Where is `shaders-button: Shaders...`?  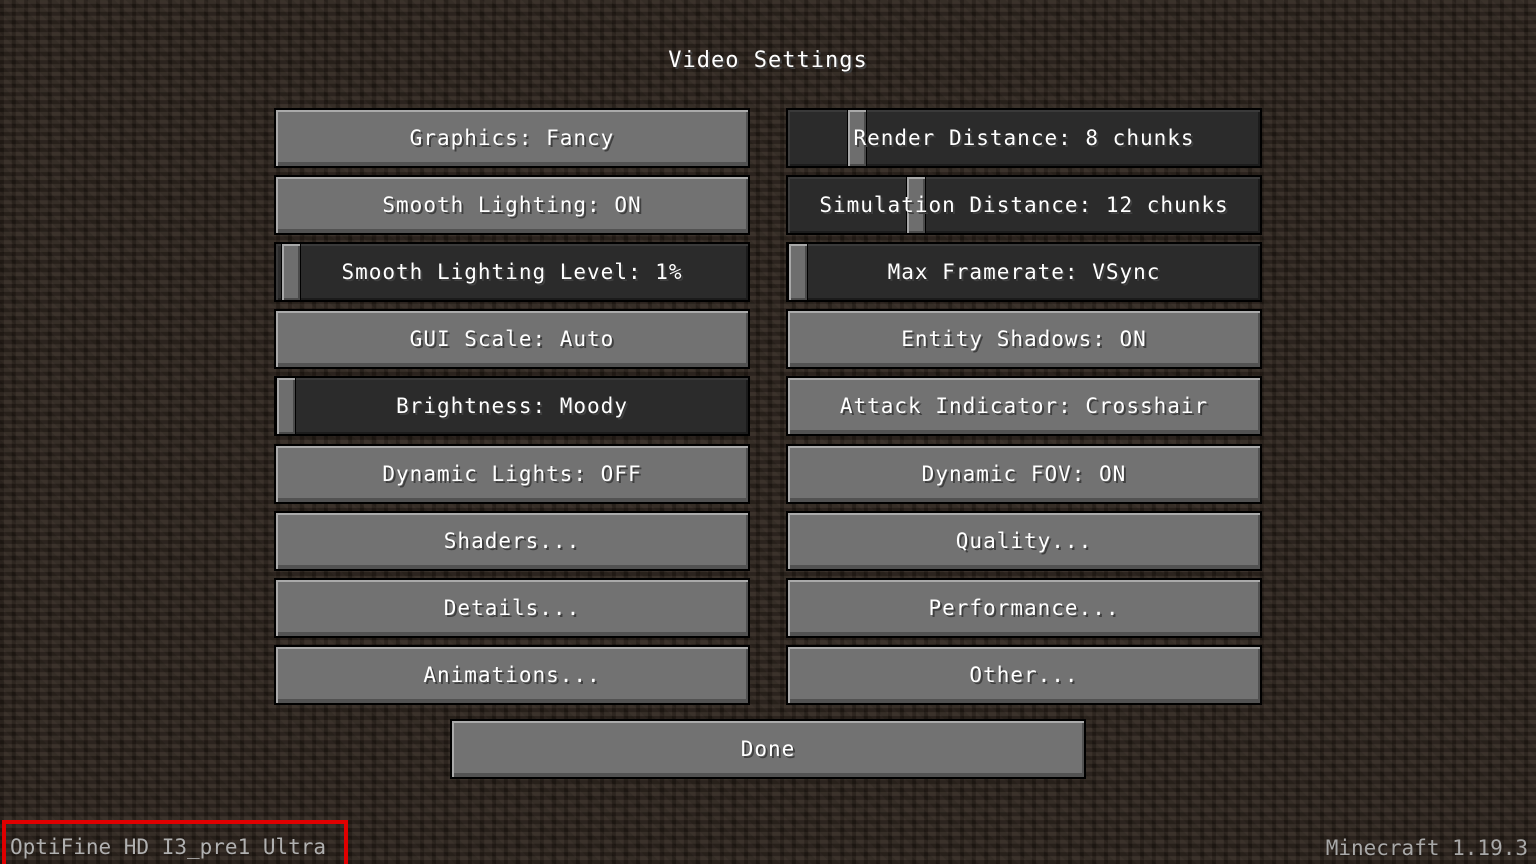 shaders-button: Shaders... is located at coordinates (512, 541).